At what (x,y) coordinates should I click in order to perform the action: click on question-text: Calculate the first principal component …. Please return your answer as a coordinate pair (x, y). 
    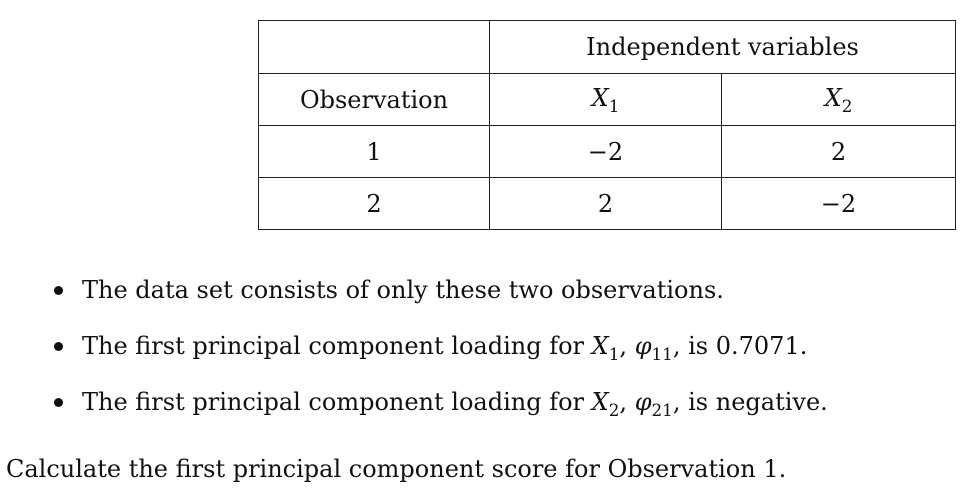
    Looking at the image, I should click on (396, 469).